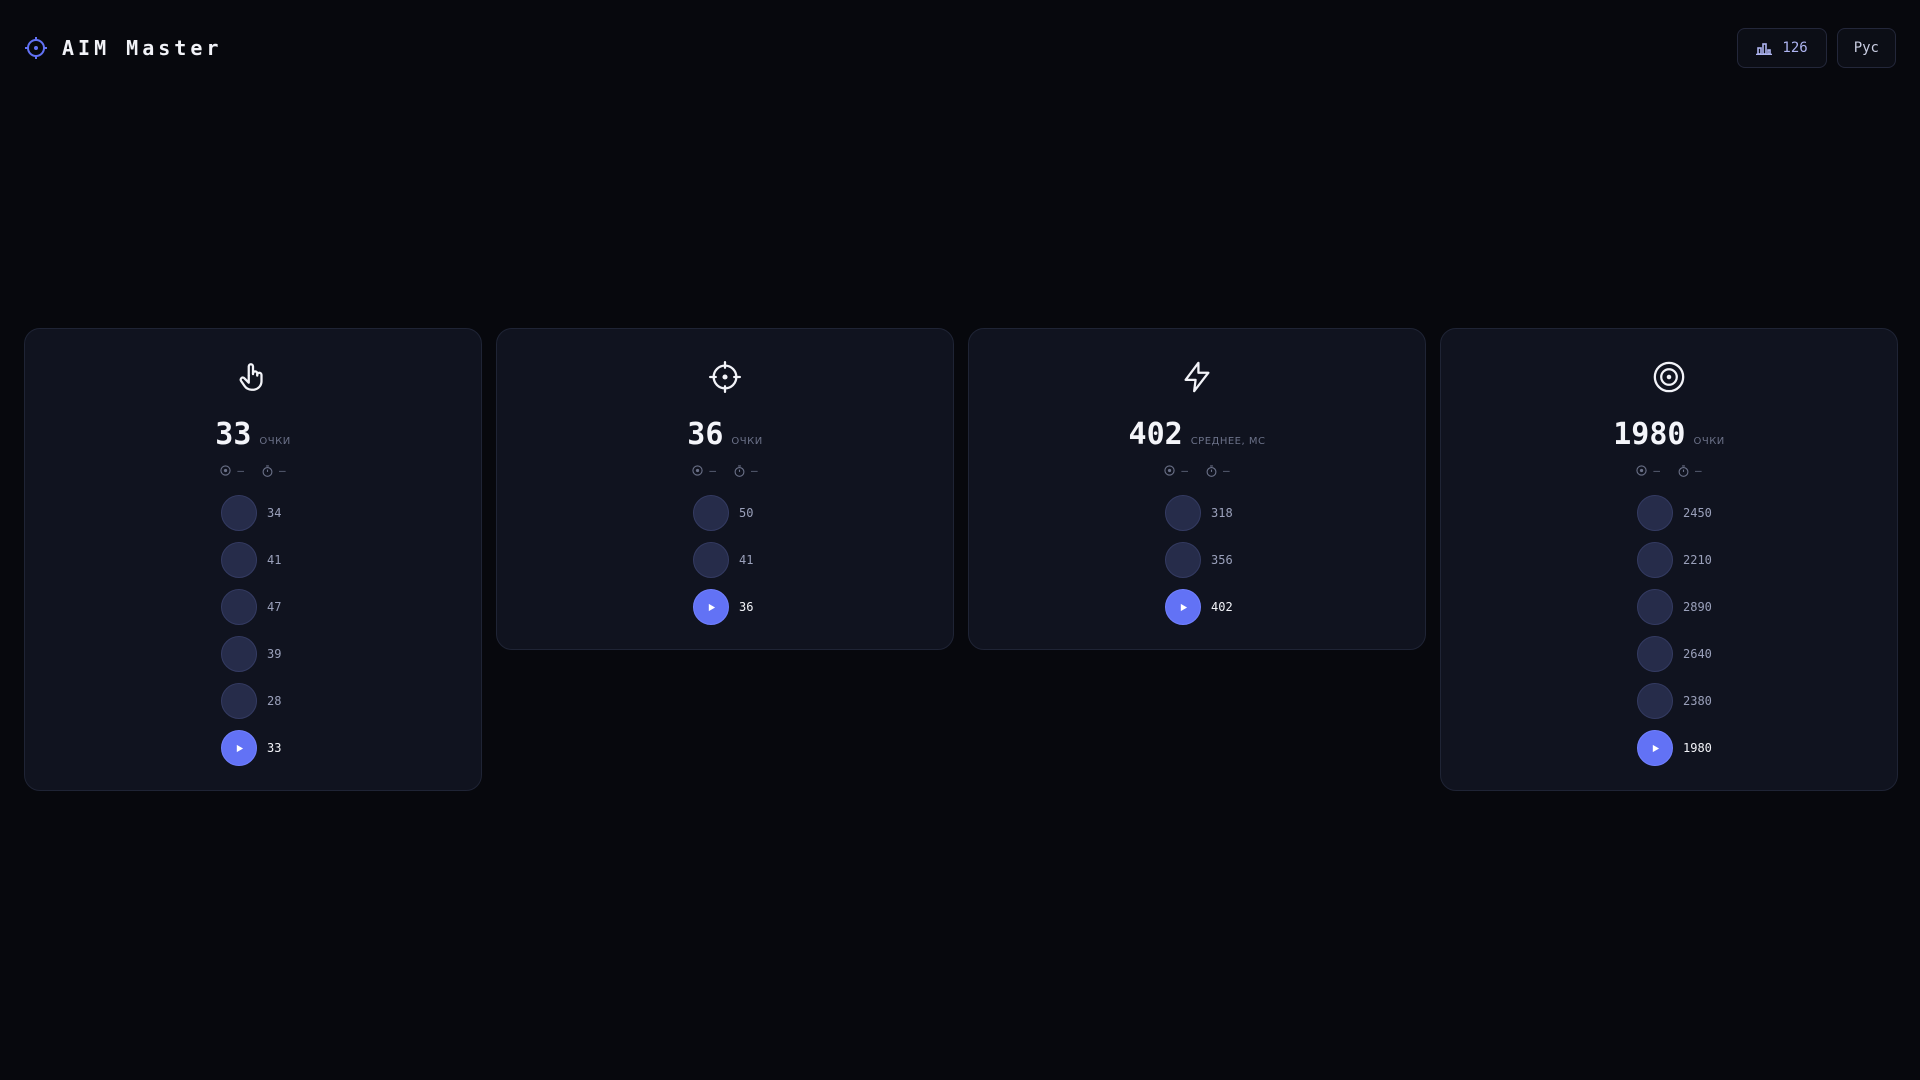 Image resolution: width=1920 pixels, height=1080 pixels. What do you see at coordinates (1649, 434) in the screenshot?
I see `card-score: 1980` at bounding box center [1649, 434].